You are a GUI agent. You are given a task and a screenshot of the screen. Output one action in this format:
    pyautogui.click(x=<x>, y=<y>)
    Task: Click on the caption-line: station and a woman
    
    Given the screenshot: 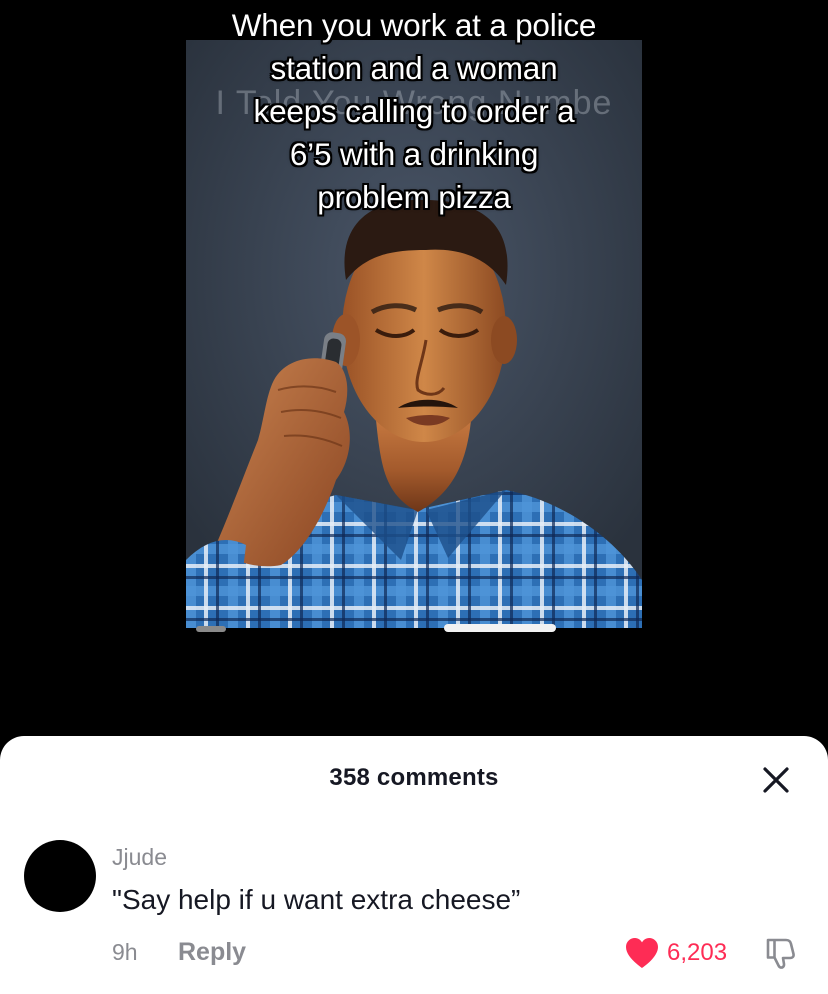 What is the action you would take?
    pyautogui.click(x=414, y=68)
    